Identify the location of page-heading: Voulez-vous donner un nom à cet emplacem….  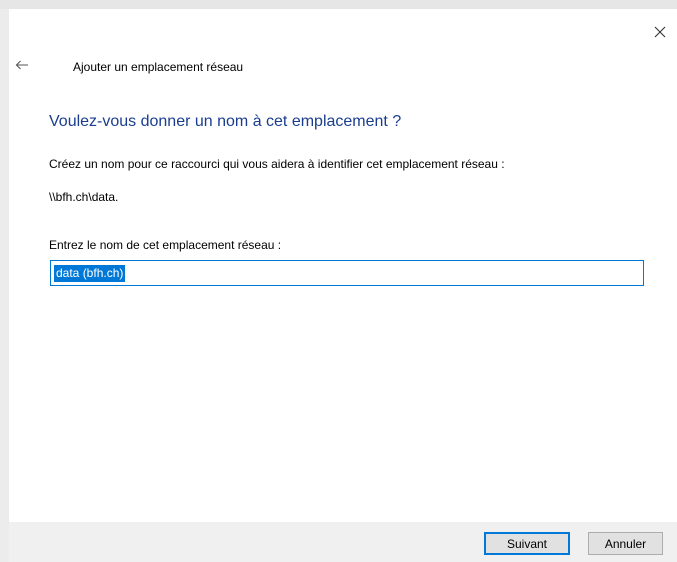
(225, 121).